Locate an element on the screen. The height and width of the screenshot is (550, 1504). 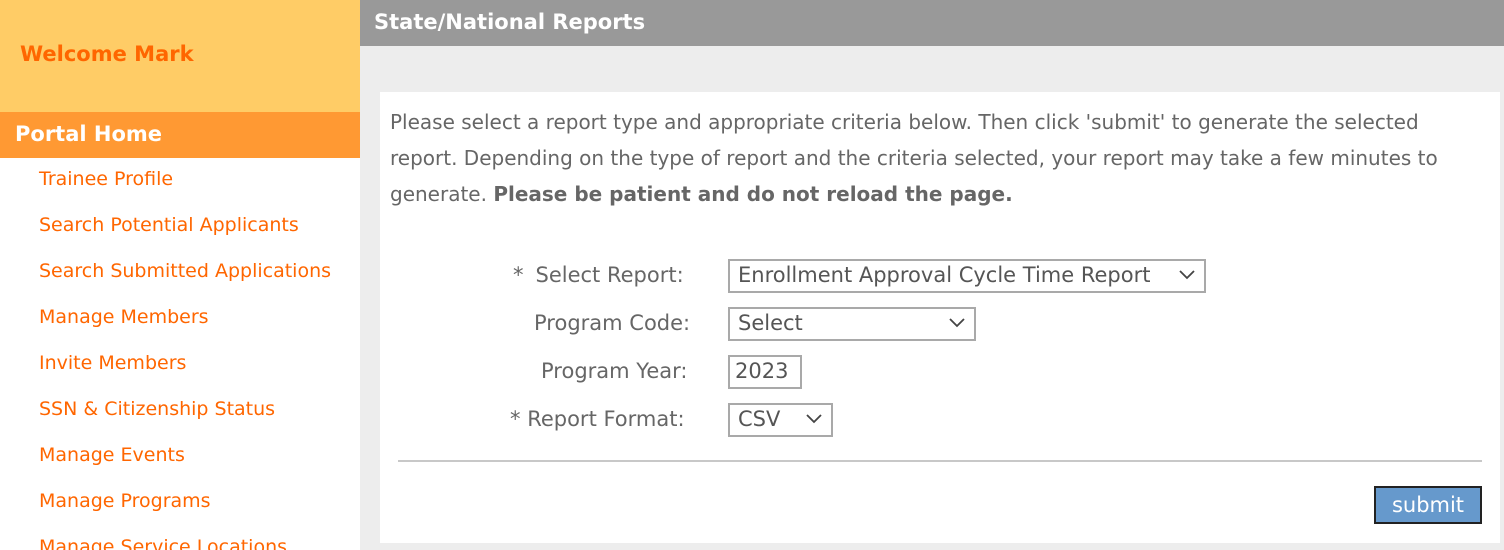
report-format-dropdown: CSV is located at coordinates (780, 420).